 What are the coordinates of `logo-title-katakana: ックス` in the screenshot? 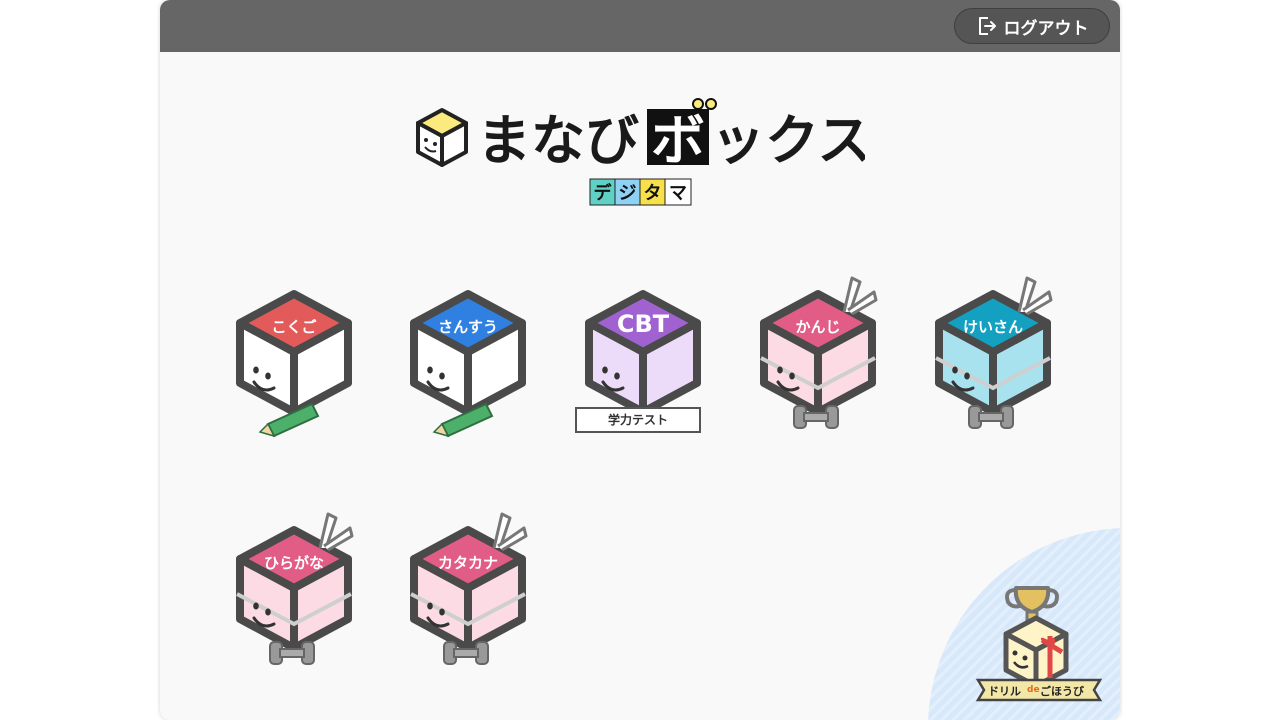 It's located at (788, 140).